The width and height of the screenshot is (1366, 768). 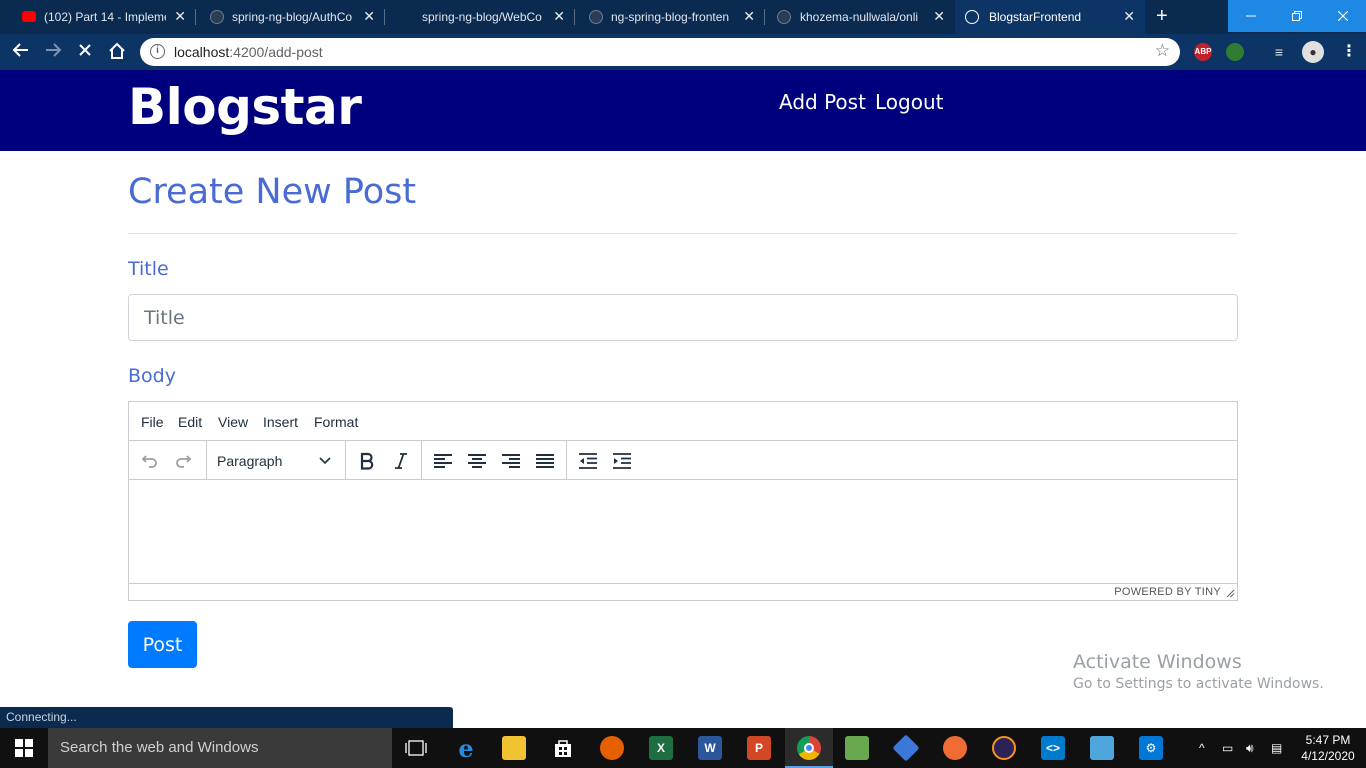 I want to click on brand-logo: Blogstar, so click(x=245, y=107).